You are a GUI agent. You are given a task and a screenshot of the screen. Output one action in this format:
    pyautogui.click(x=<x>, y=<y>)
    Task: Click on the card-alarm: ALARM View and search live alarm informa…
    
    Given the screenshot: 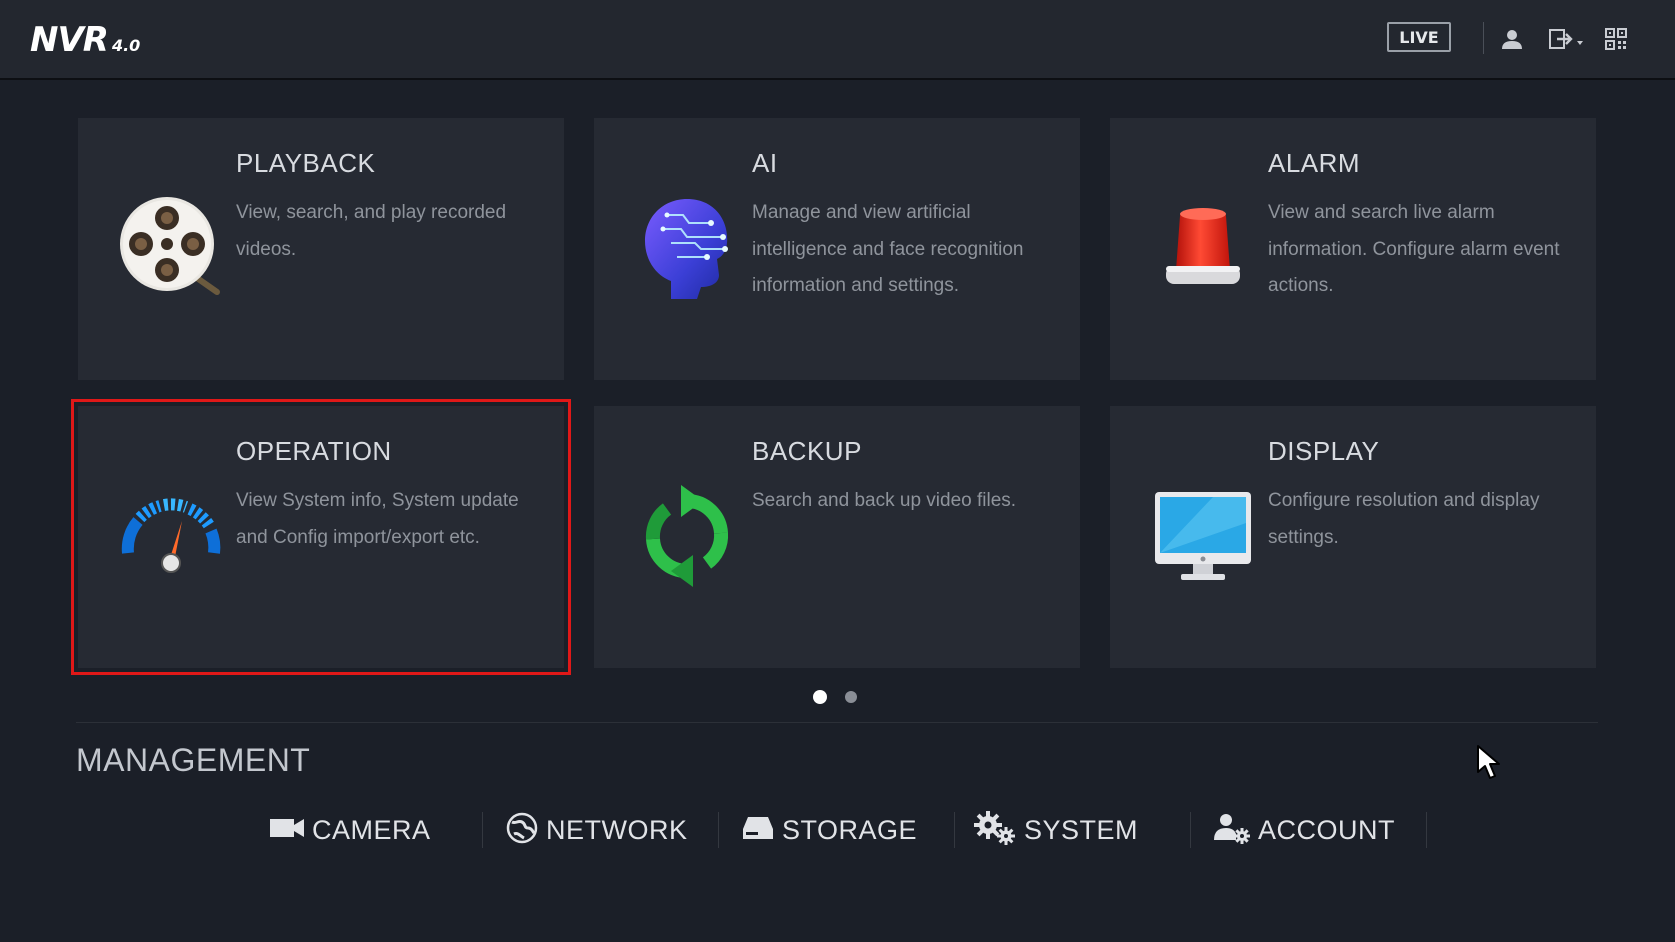 What is the action you would take?
    pyautogui.click(x=1353, y=249)
    